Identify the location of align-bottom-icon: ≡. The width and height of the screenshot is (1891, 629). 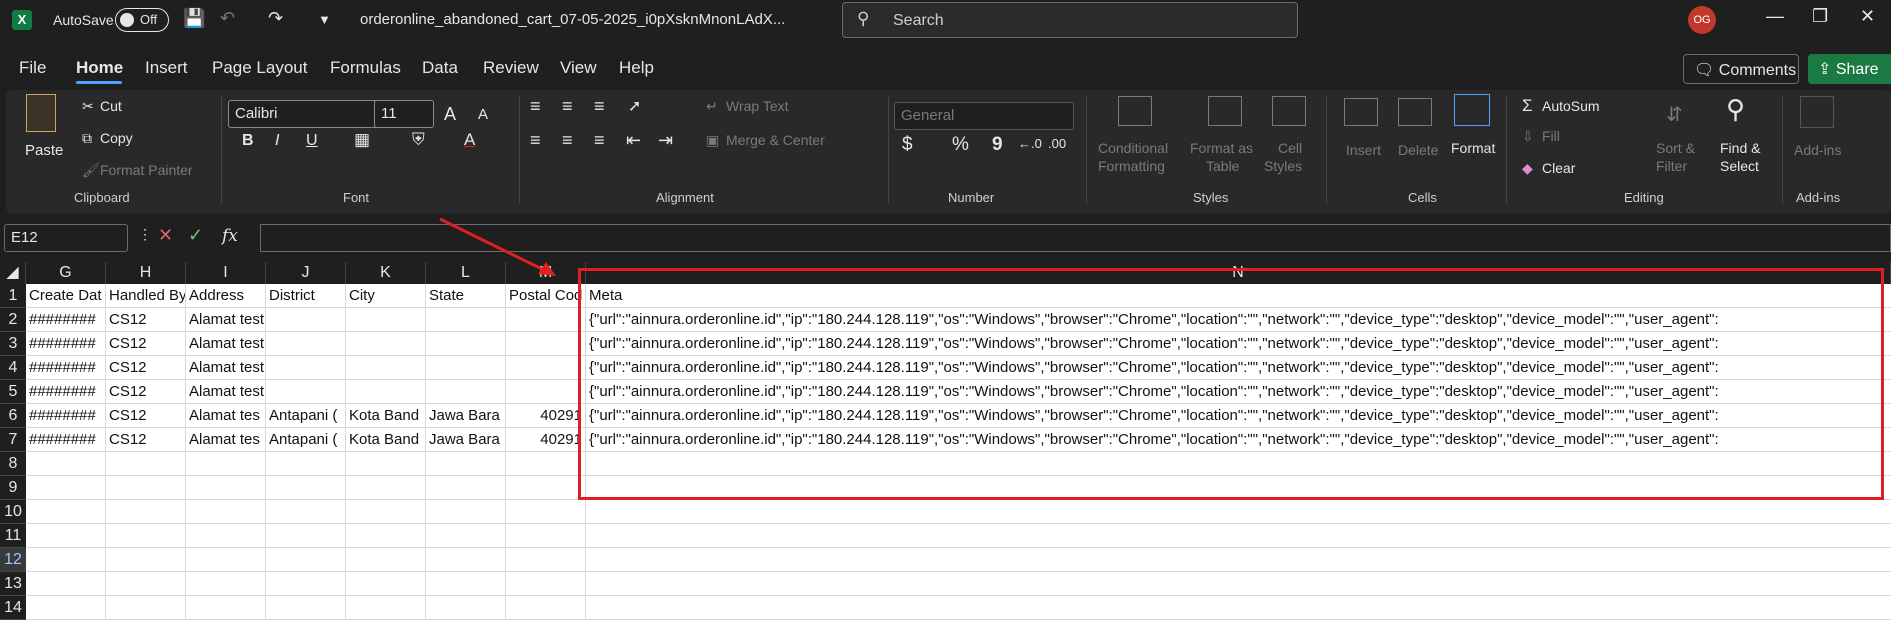
(599, 106).